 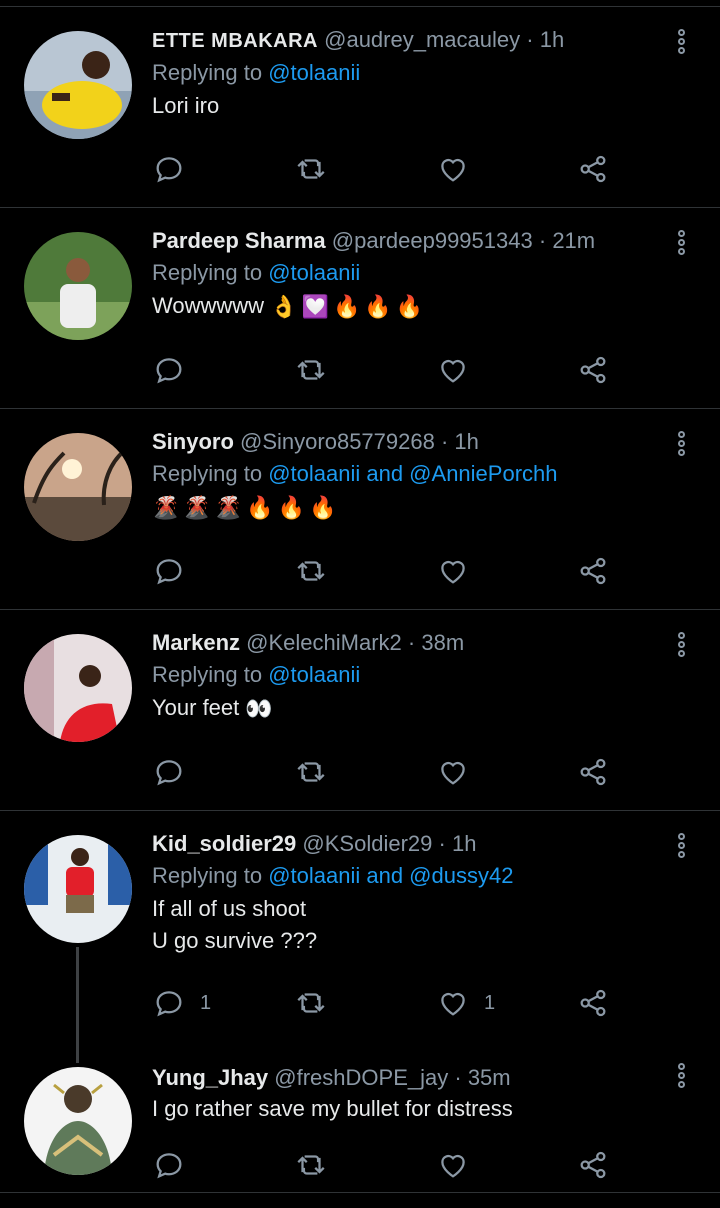 I want to click on display-name: ETTE MBAKARA, so click(x=235, y=41).